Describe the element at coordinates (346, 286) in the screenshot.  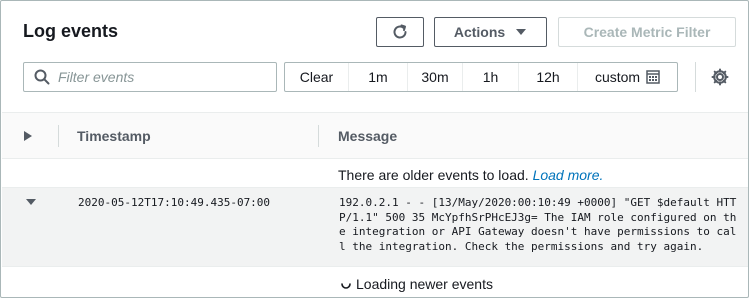
I see `spinner-icon` at that location.